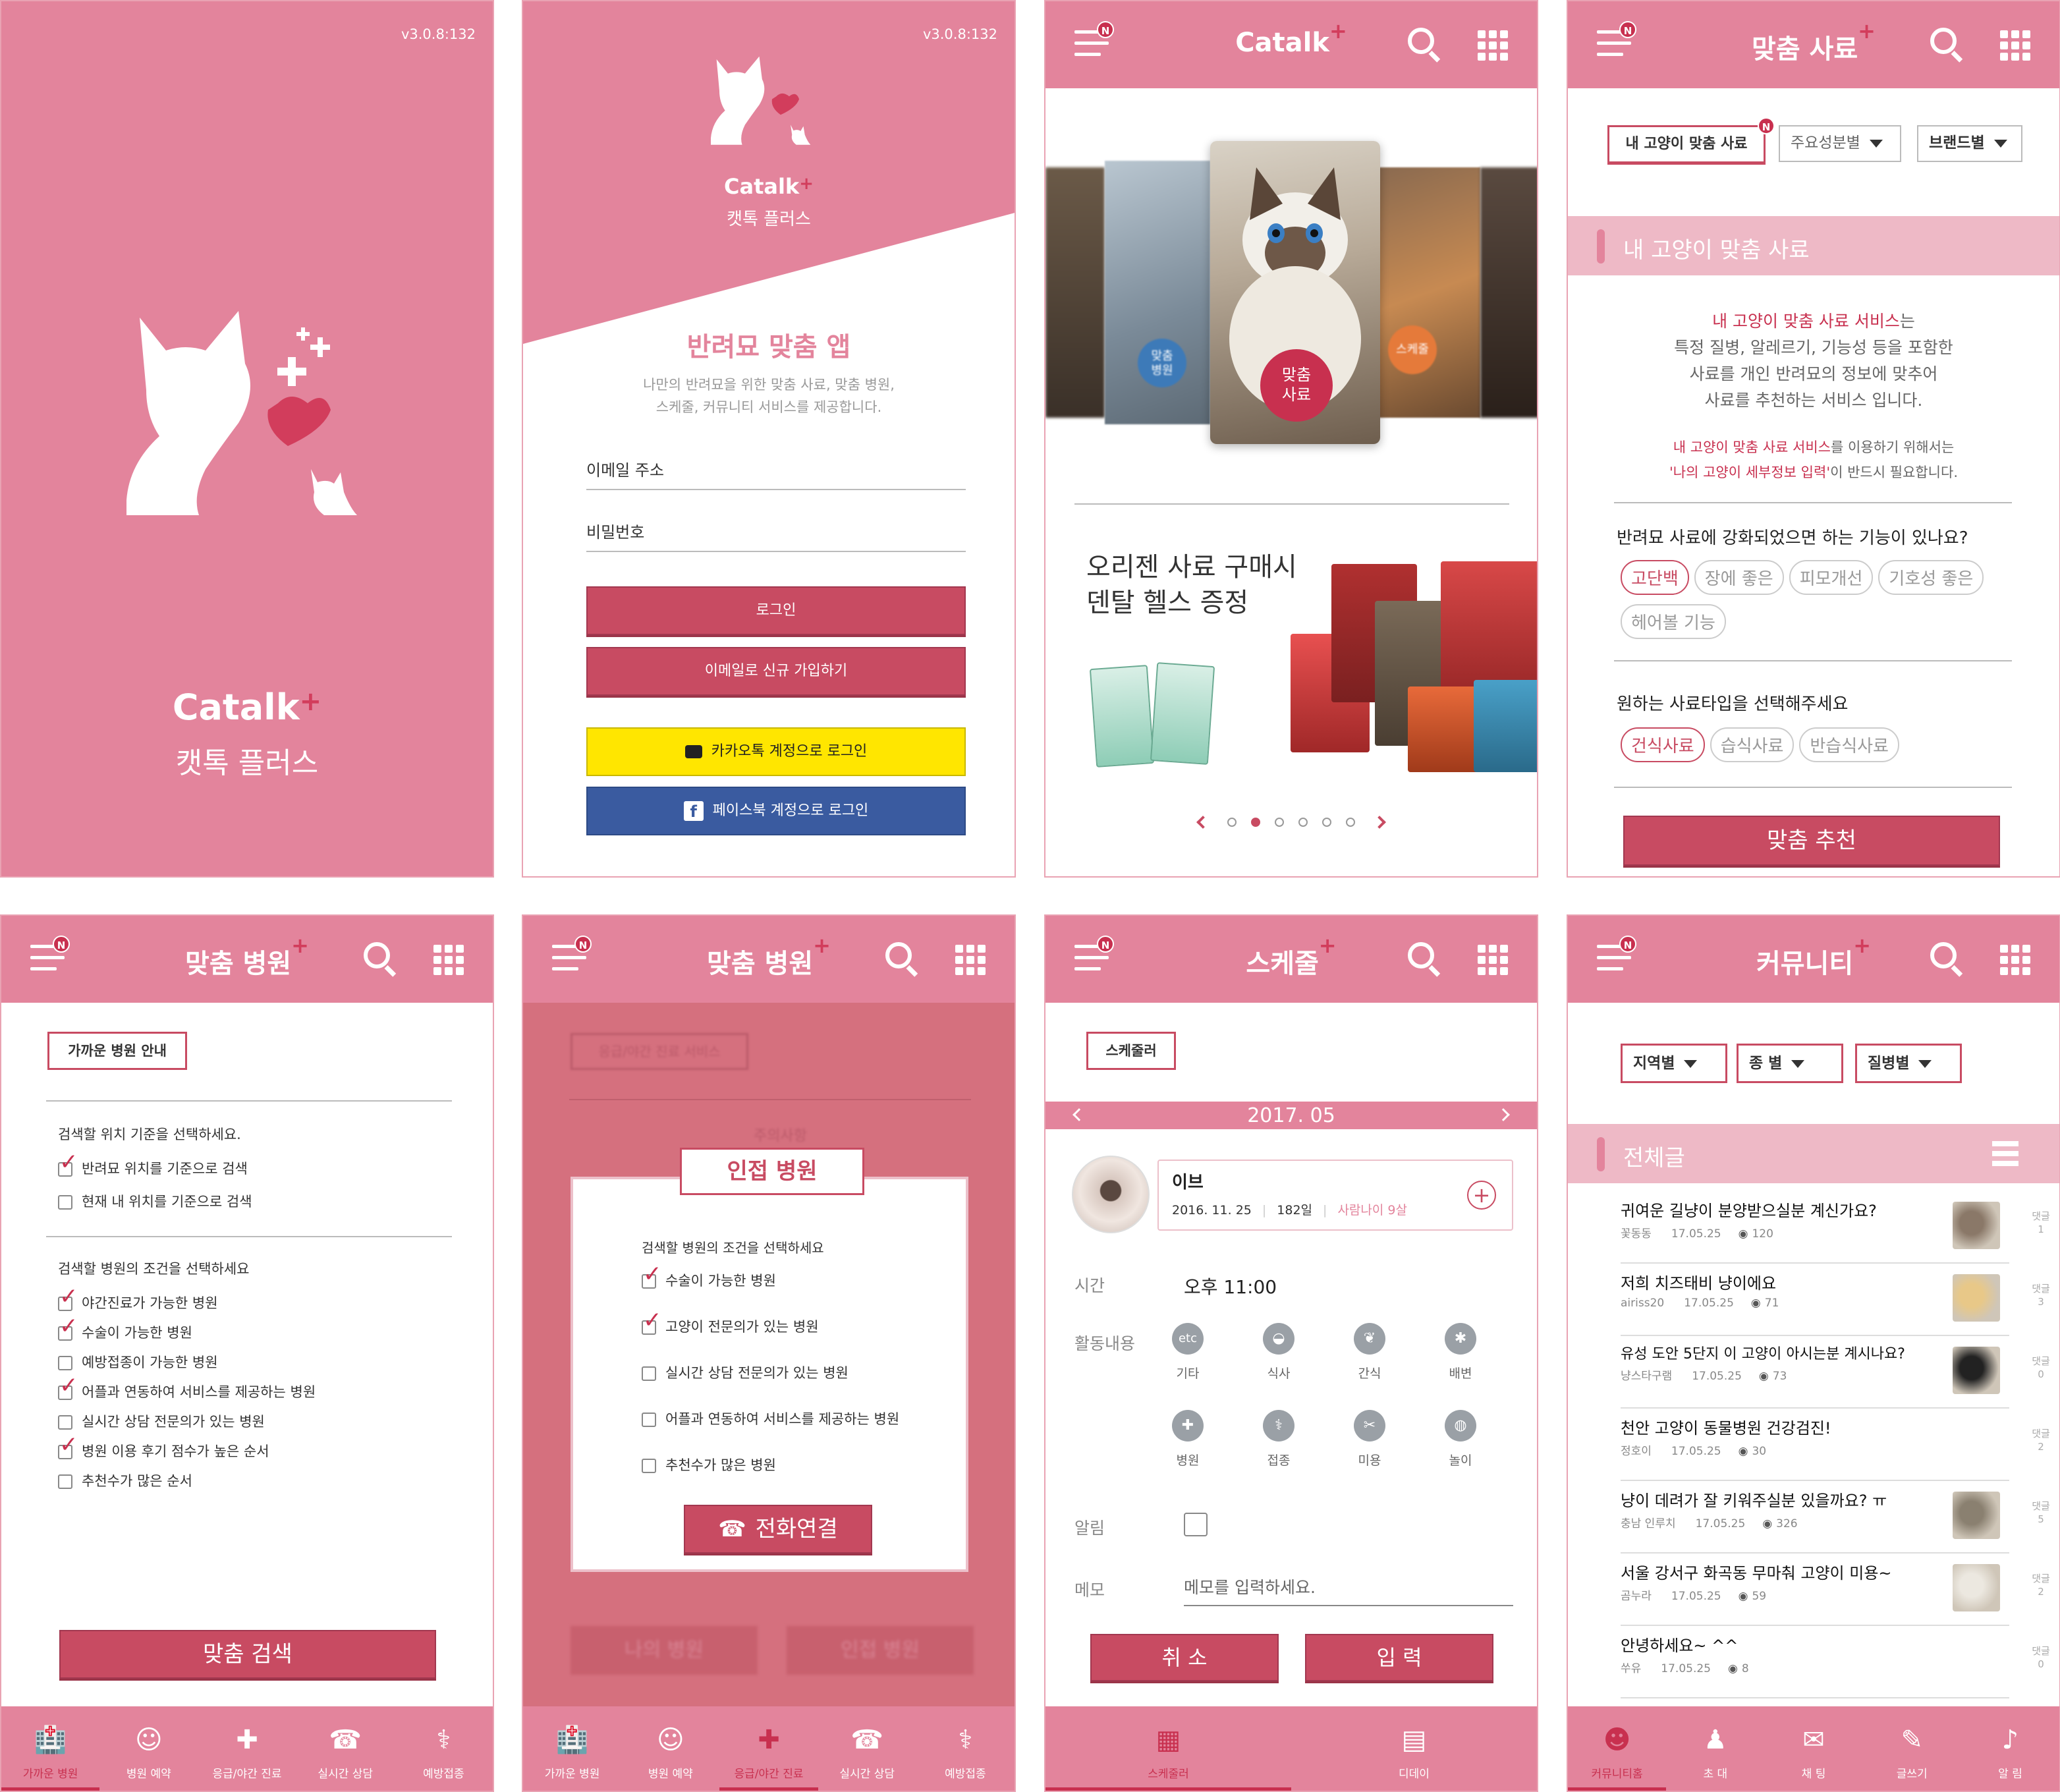  I want to click on next-arrow-icon, so click(1379, 822).